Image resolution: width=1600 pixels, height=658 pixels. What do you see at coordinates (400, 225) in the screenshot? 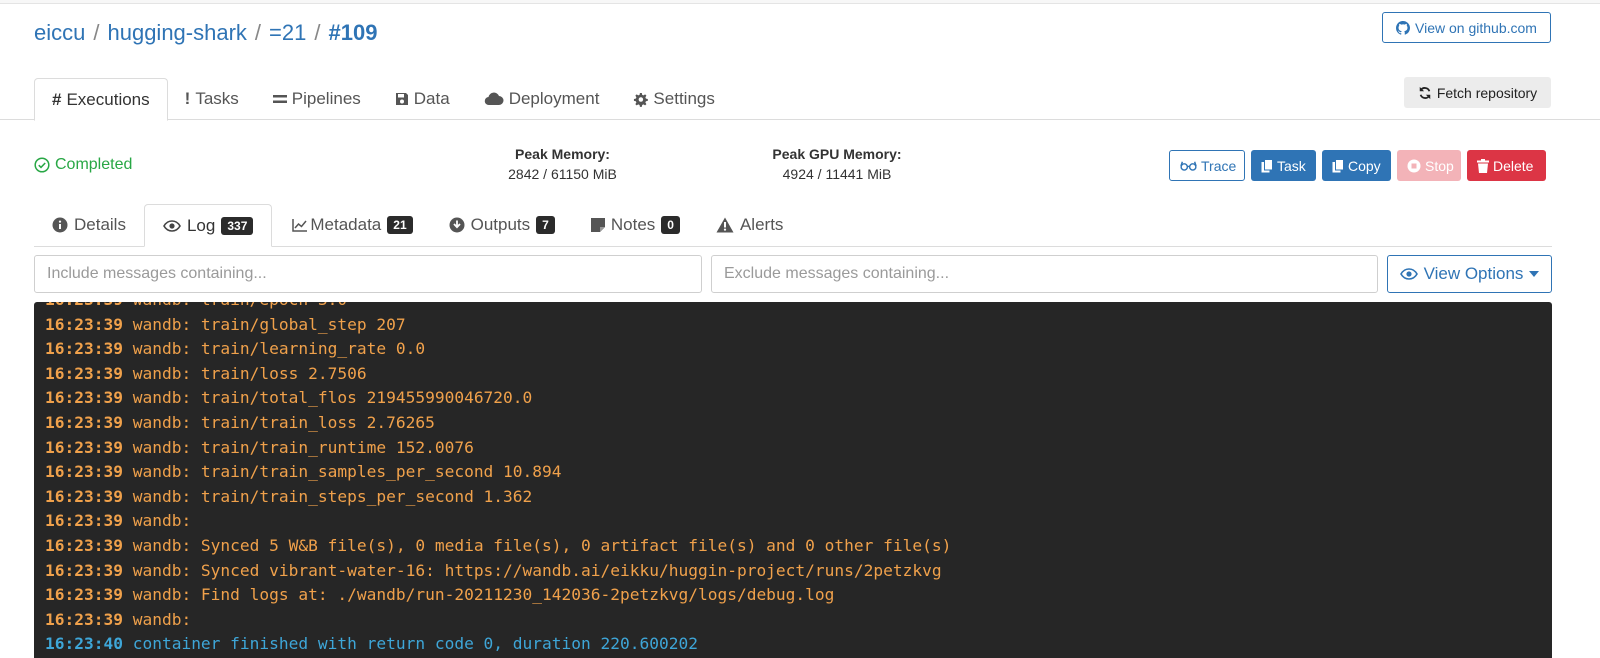
I see `metadata-count-badge: 21` at bounding box center [400, 225].